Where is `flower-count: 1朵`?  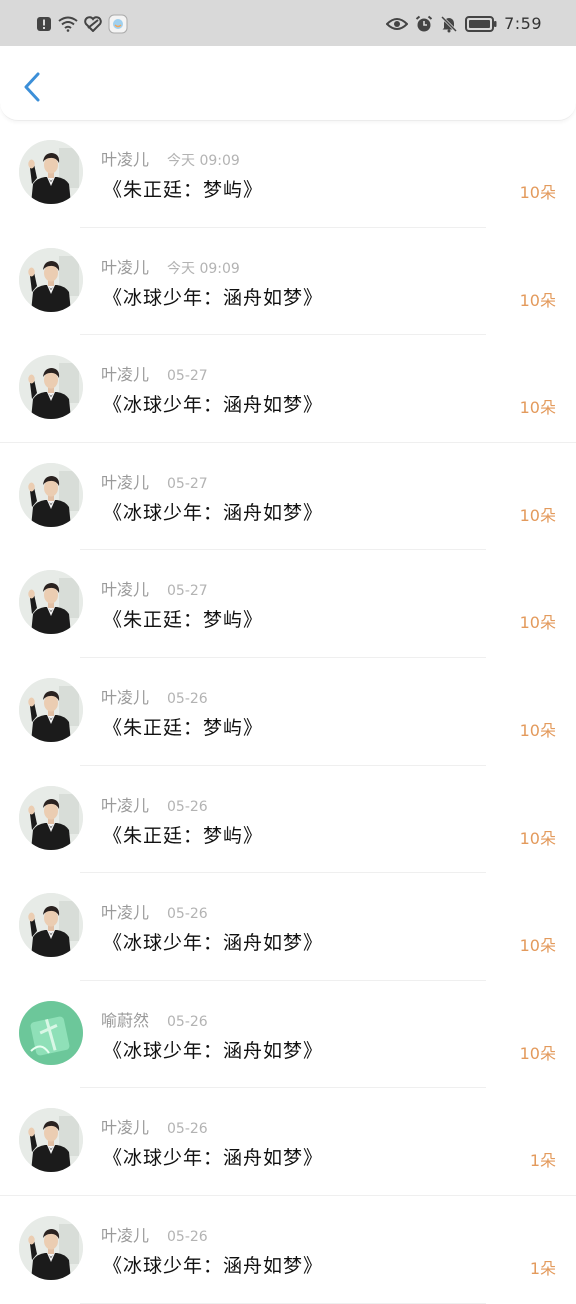 flower-count: 1朵 is located at coordinates (542, 1268).